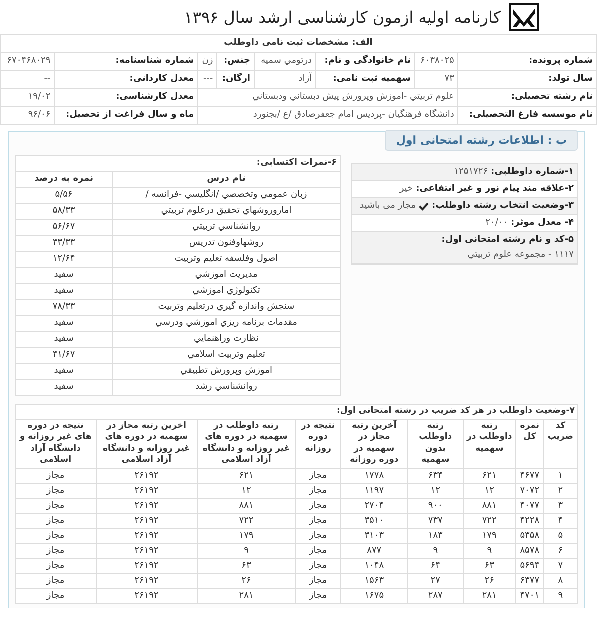 This screenshot has height=627, width=597. I want to click on table-cell: ۵, so click(561, 535).